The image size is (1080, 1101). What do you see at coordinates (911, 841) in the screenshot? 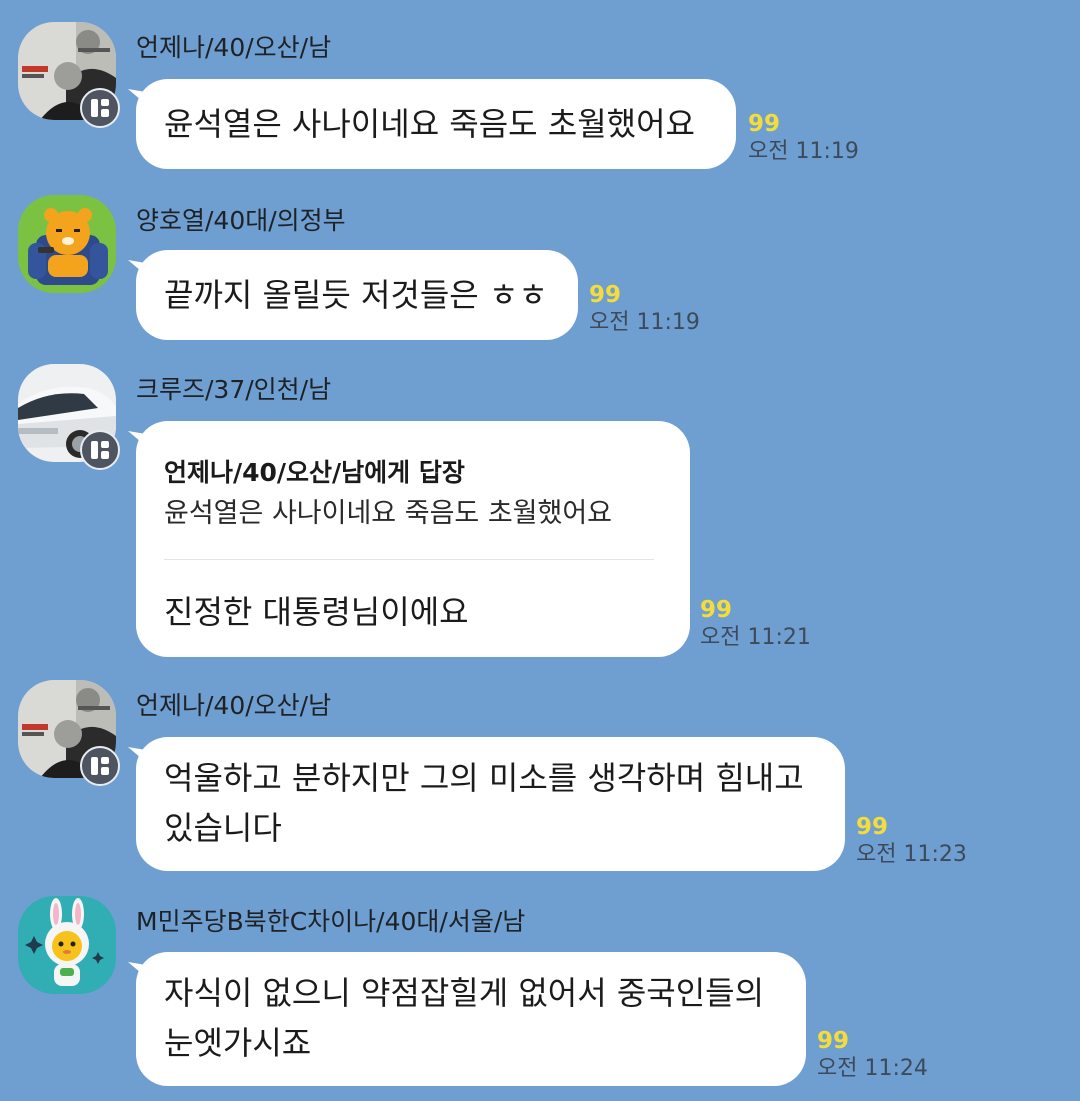
I see `message-meta: 99 오전 11:23` at bounding box center [911, 841].